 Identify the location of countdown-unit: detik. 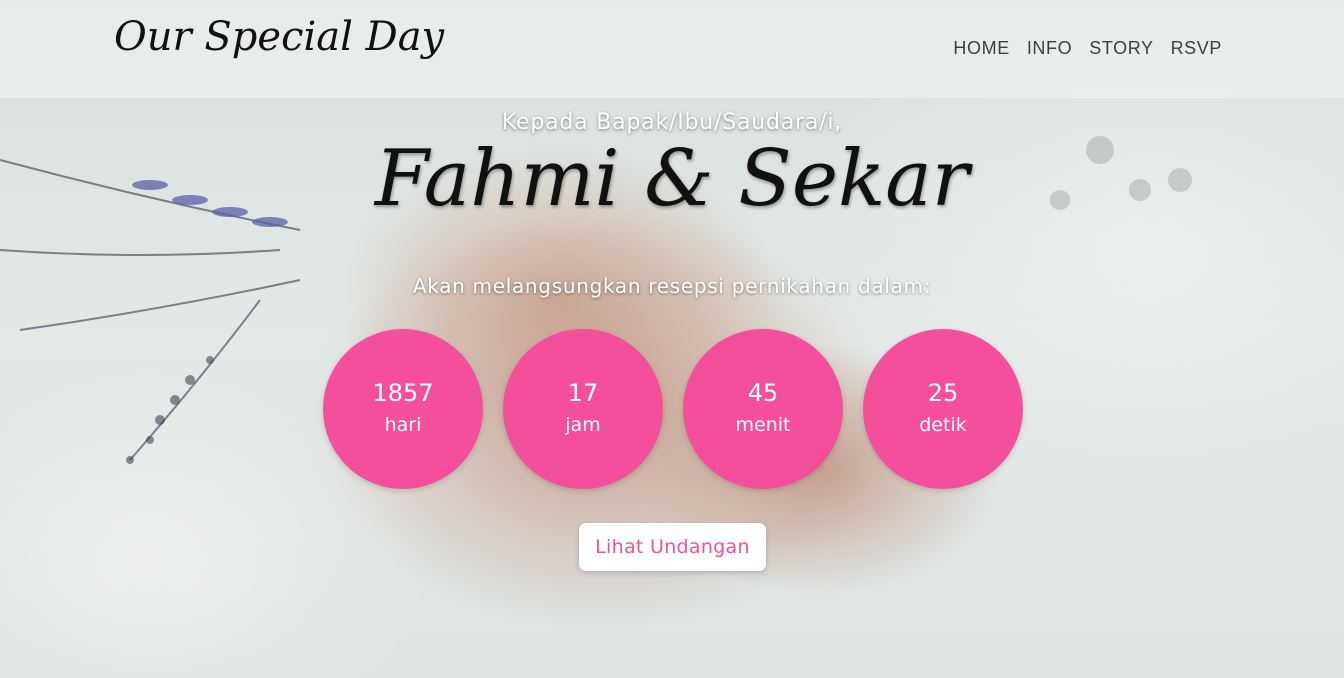
(943, 425).